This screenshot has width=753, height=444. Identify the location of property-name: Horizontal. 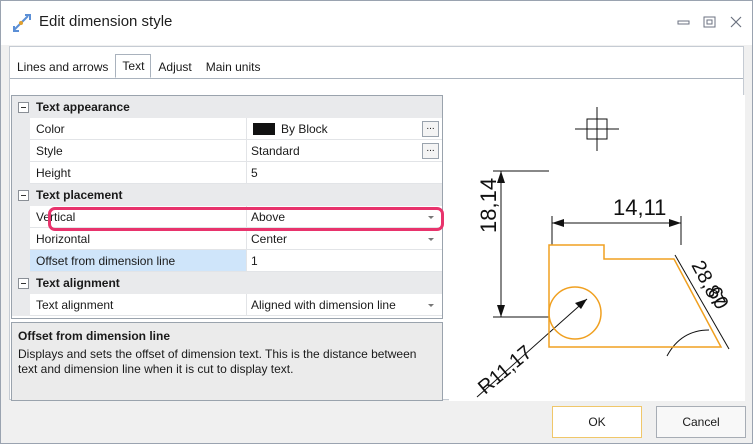
(138, 239).